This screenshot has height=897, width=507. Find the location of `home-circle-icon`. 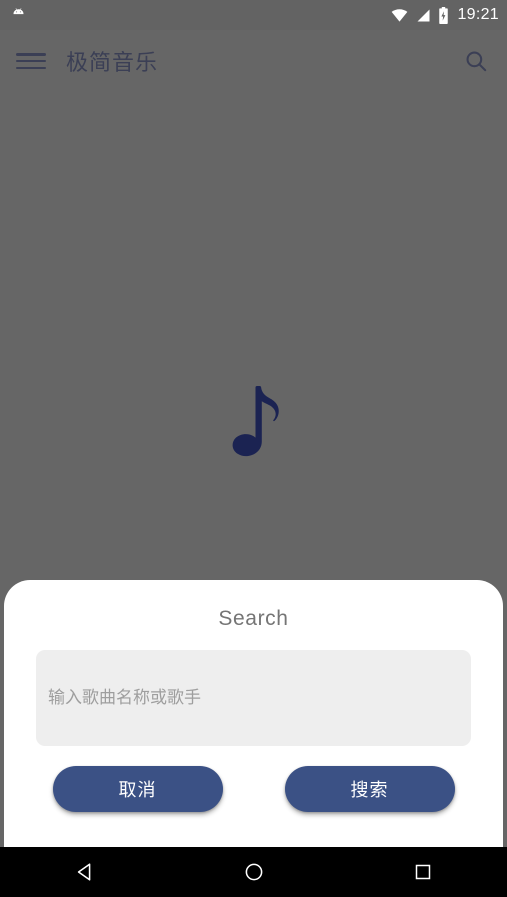

home-circle-icon is located at coordinates (253, 872).